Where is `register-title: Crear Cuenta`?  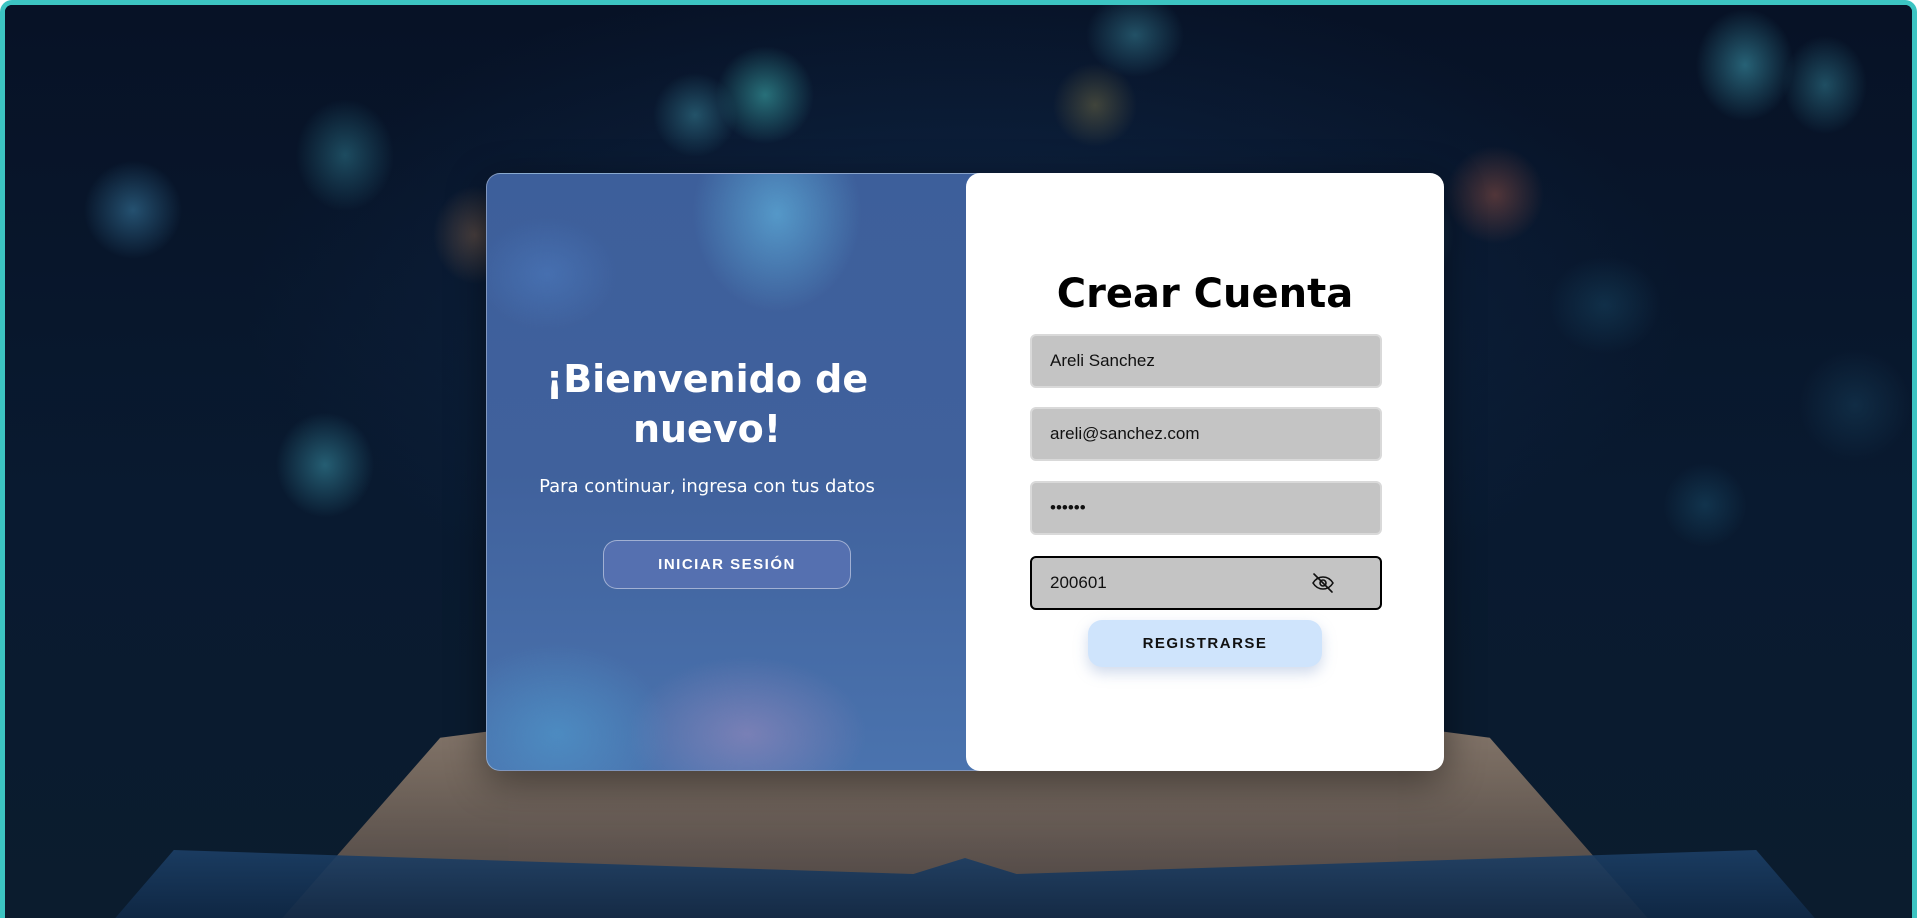
register-title: Crear Cuenta is located at coordinates (1205, 294).